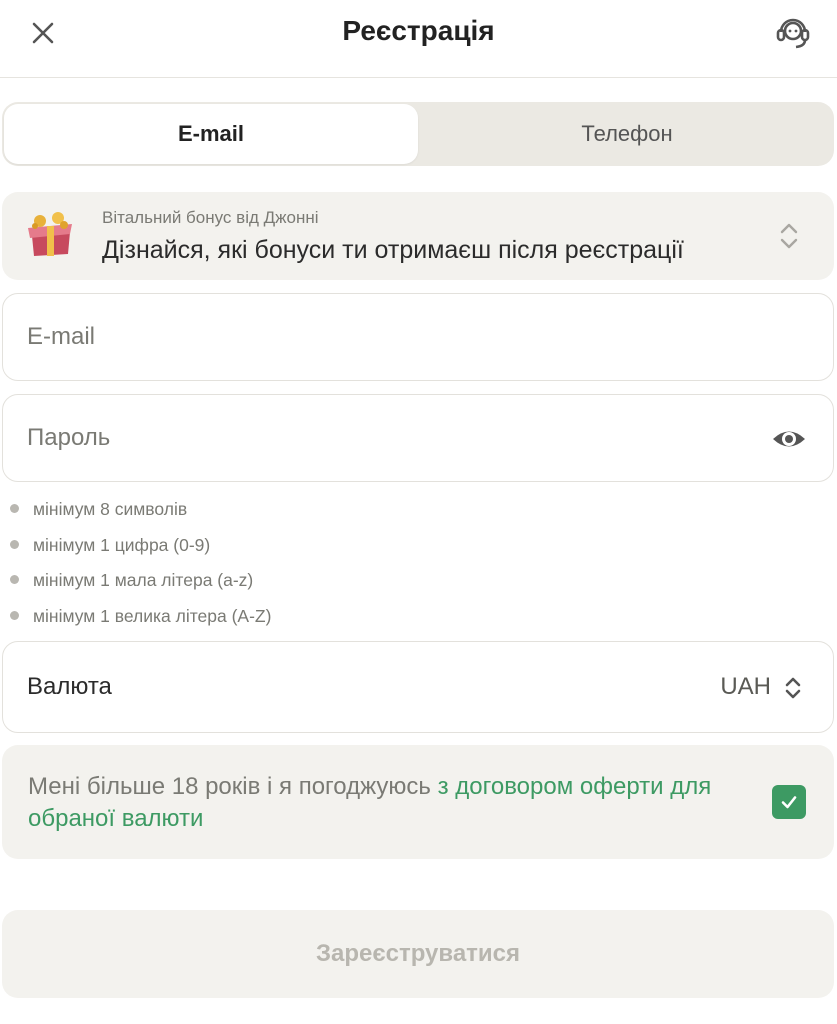 The width and height of the screenshot is (837, 1024). Describe the element at coordinates (418, 687) in the screenshot. I see `currency-select: Валюта UAH` at that location.